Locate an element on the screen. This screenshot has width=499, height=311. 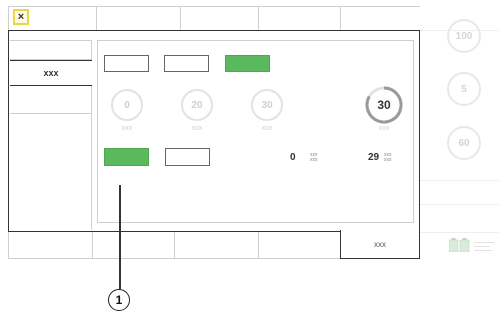
bottom-tab-label: xxx is located at coordinates (380, 244).